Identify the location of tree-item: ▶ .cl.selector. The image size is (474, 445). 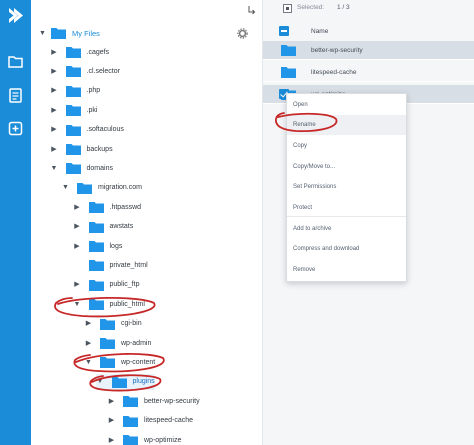
(85, 71).